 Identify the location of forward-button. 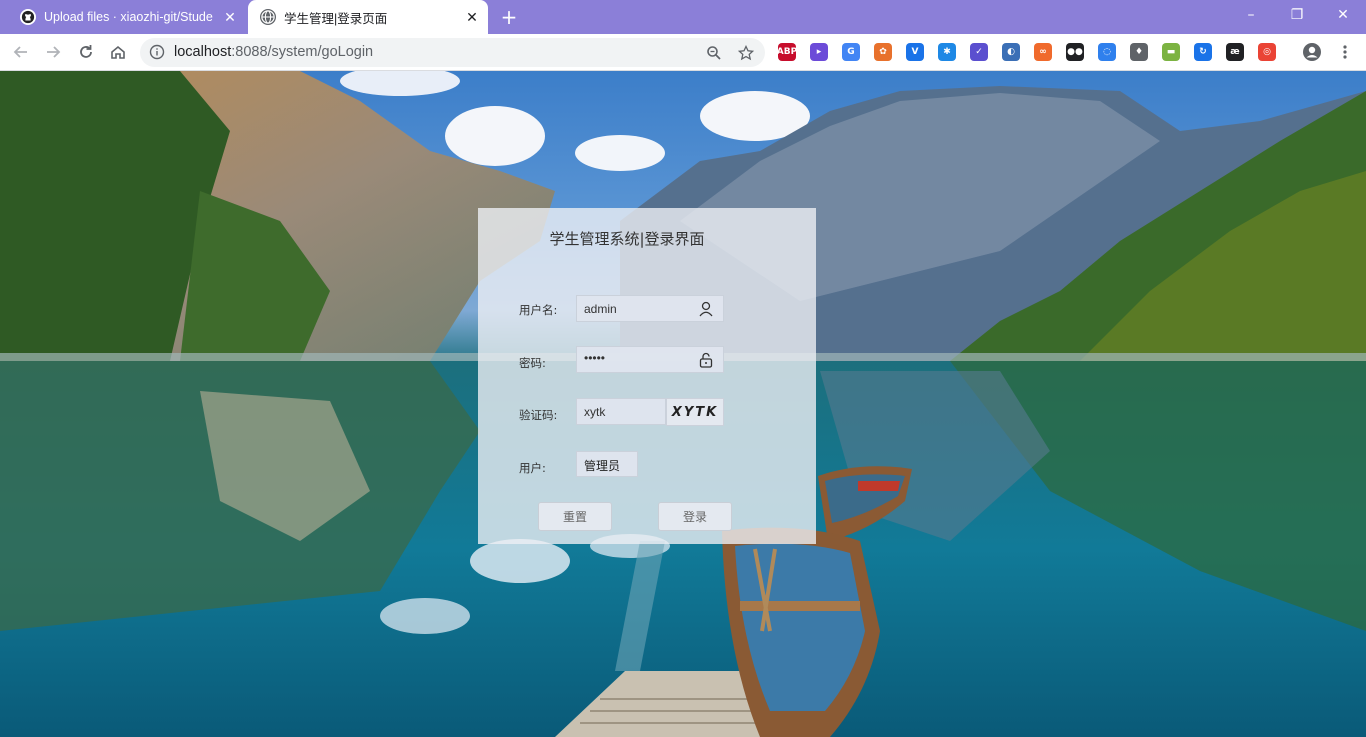
(53, 52).